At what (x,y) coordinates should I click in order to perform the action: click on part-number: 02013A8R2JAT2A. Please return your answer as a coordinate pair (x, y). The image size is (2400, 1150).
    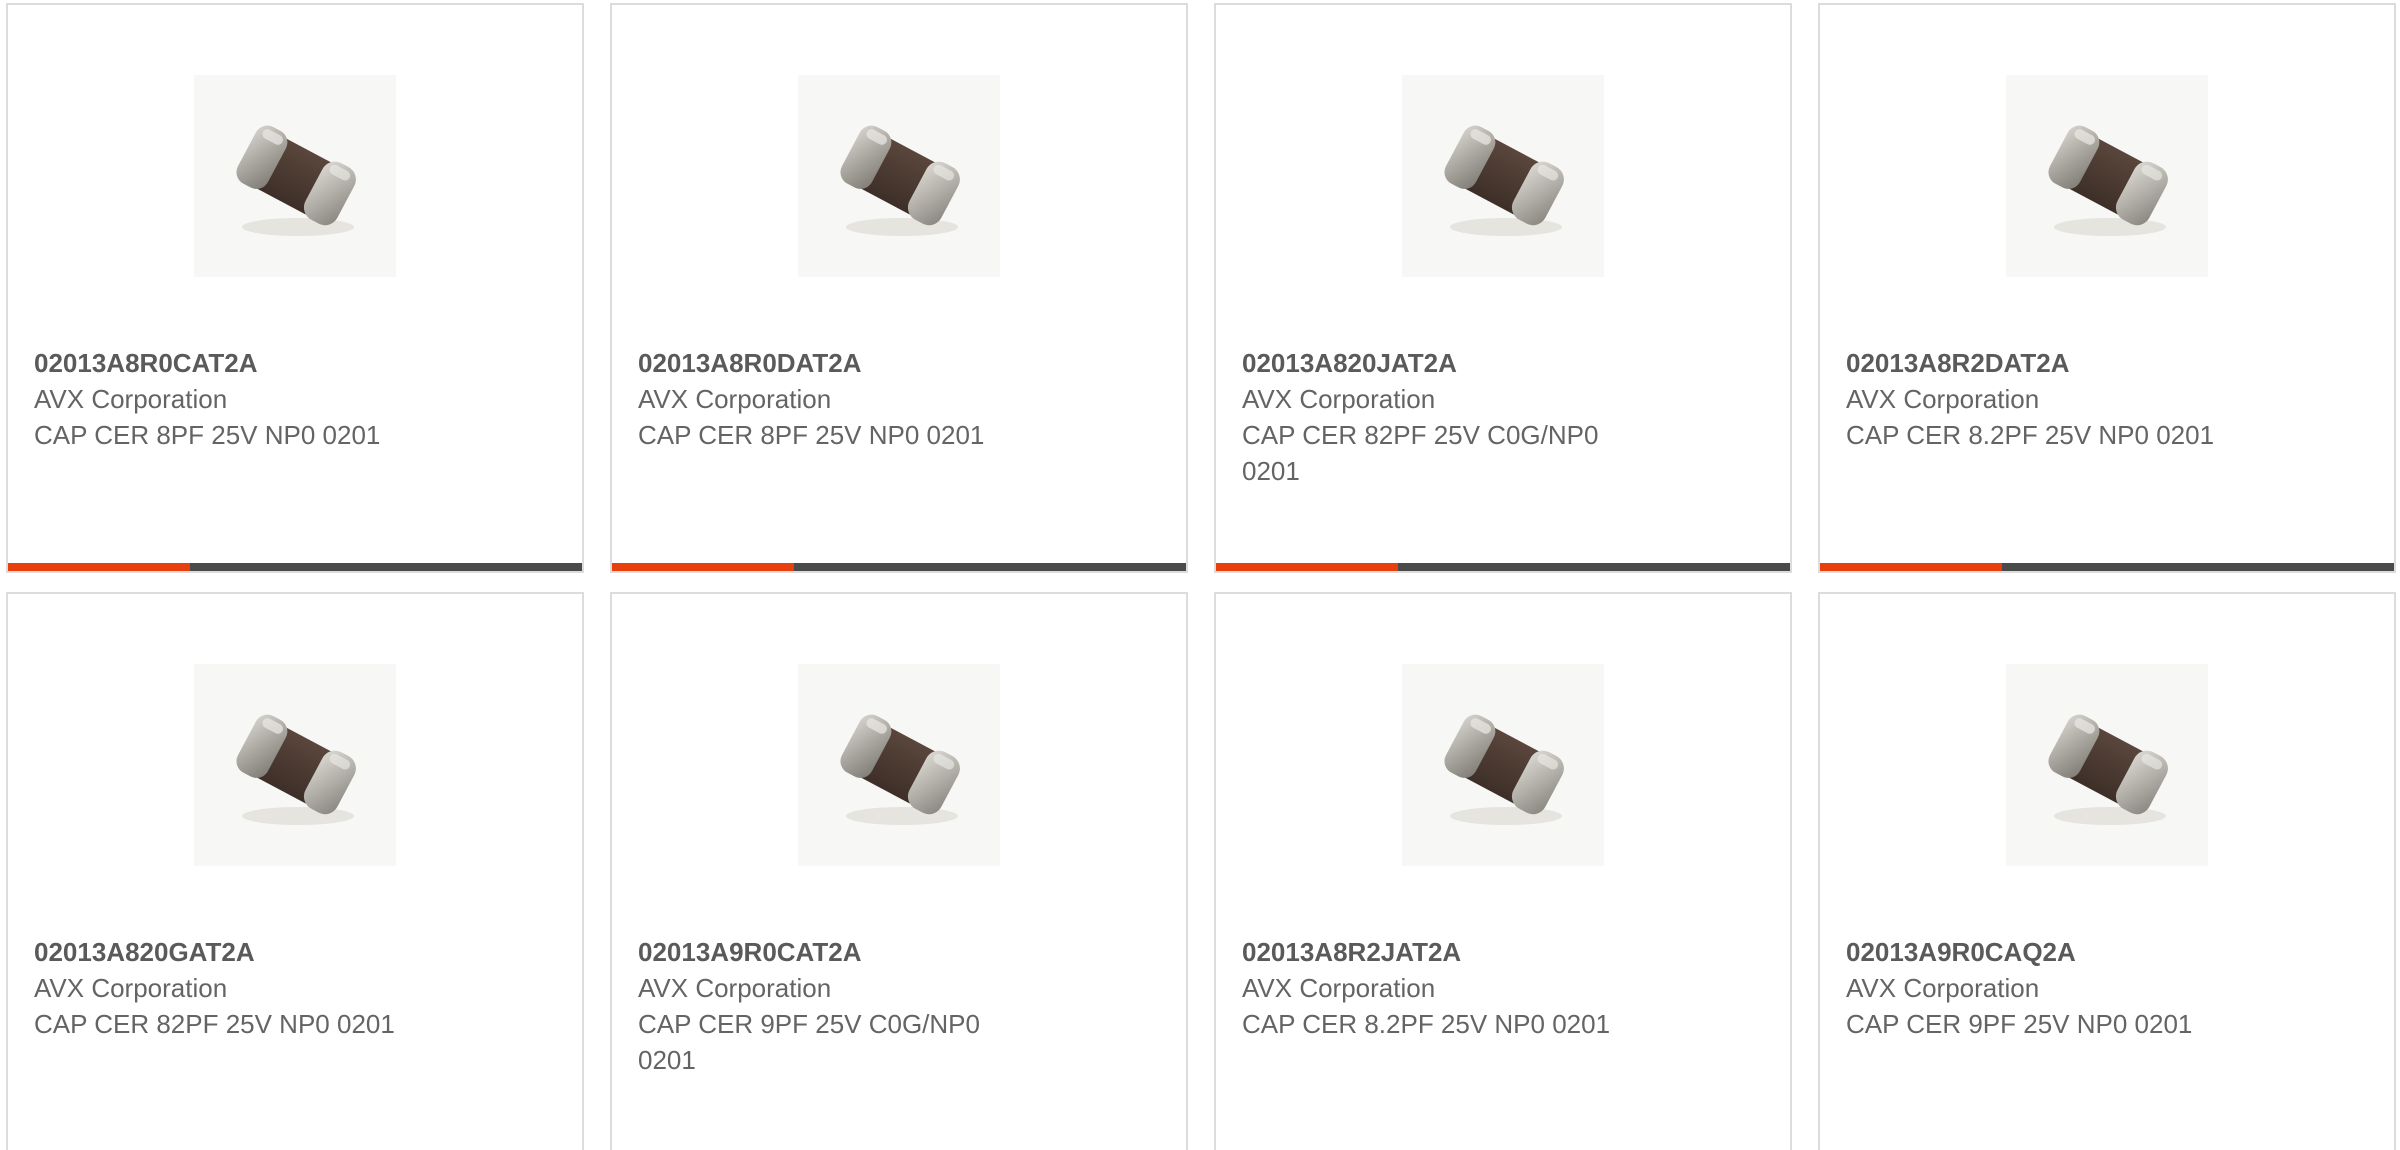
    Looking at the image, I should click on (1442, 952).